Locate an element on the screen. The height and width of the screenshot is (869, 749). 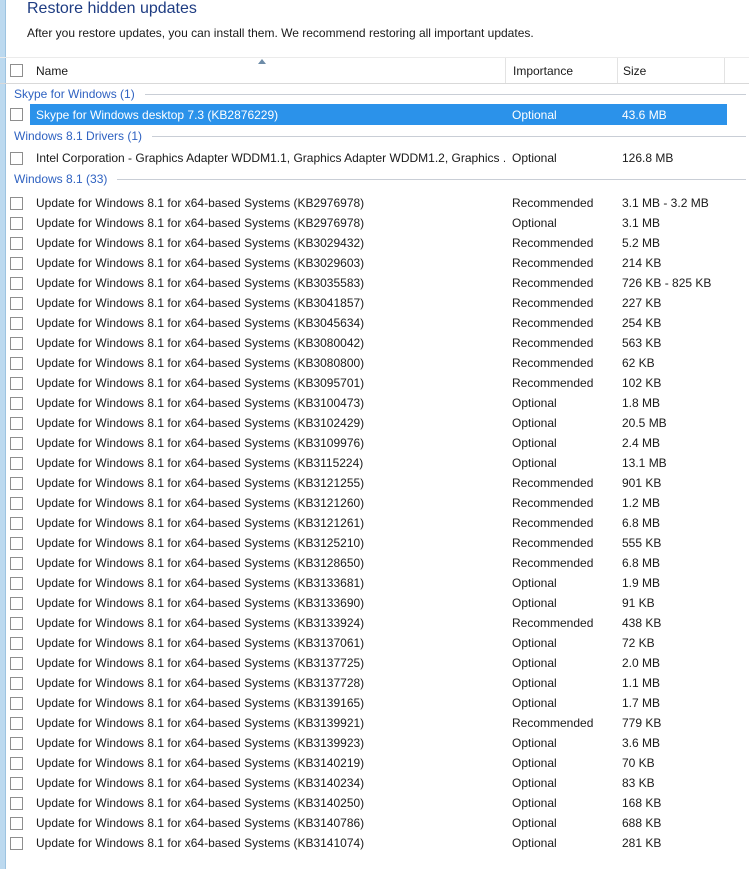
list-header: Name Importance Size is located at coordinates (374, 70).